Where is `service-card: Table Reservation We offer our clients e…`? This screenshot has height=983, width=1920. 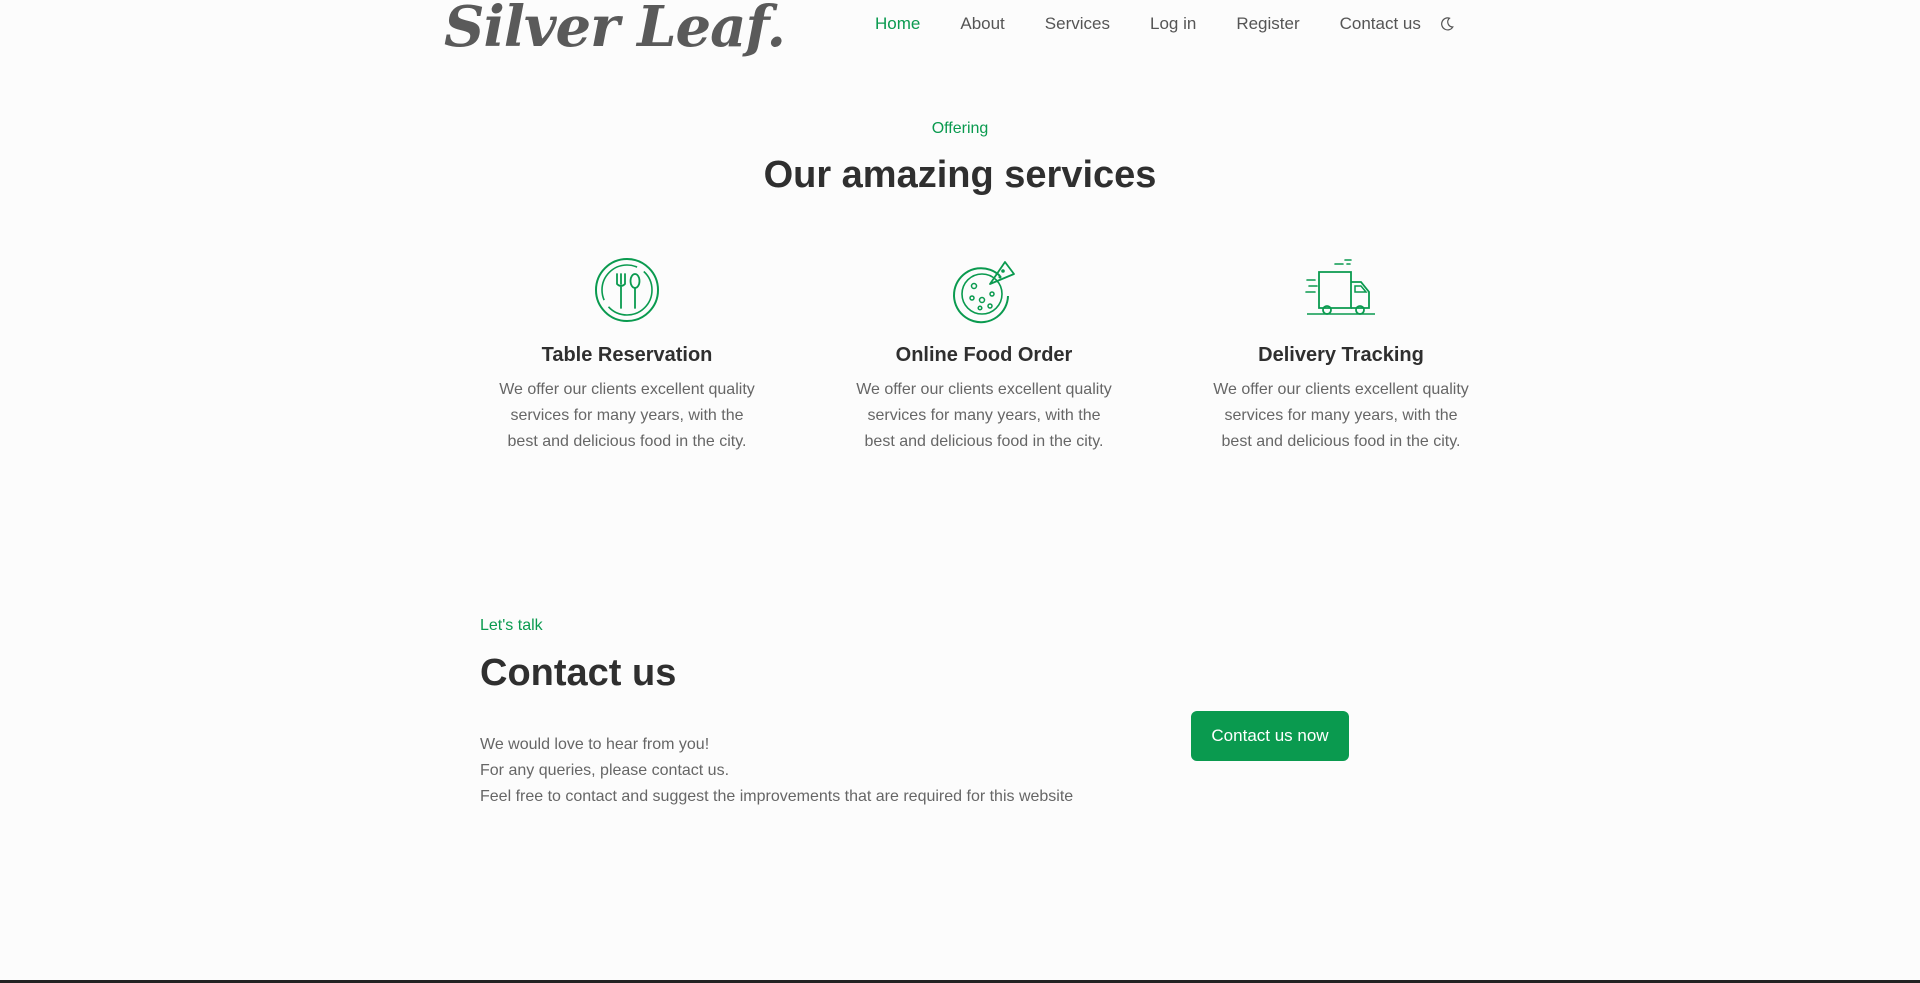
service-card: Table Reservation We offer our clients e… is located at coordinates (627, 355).